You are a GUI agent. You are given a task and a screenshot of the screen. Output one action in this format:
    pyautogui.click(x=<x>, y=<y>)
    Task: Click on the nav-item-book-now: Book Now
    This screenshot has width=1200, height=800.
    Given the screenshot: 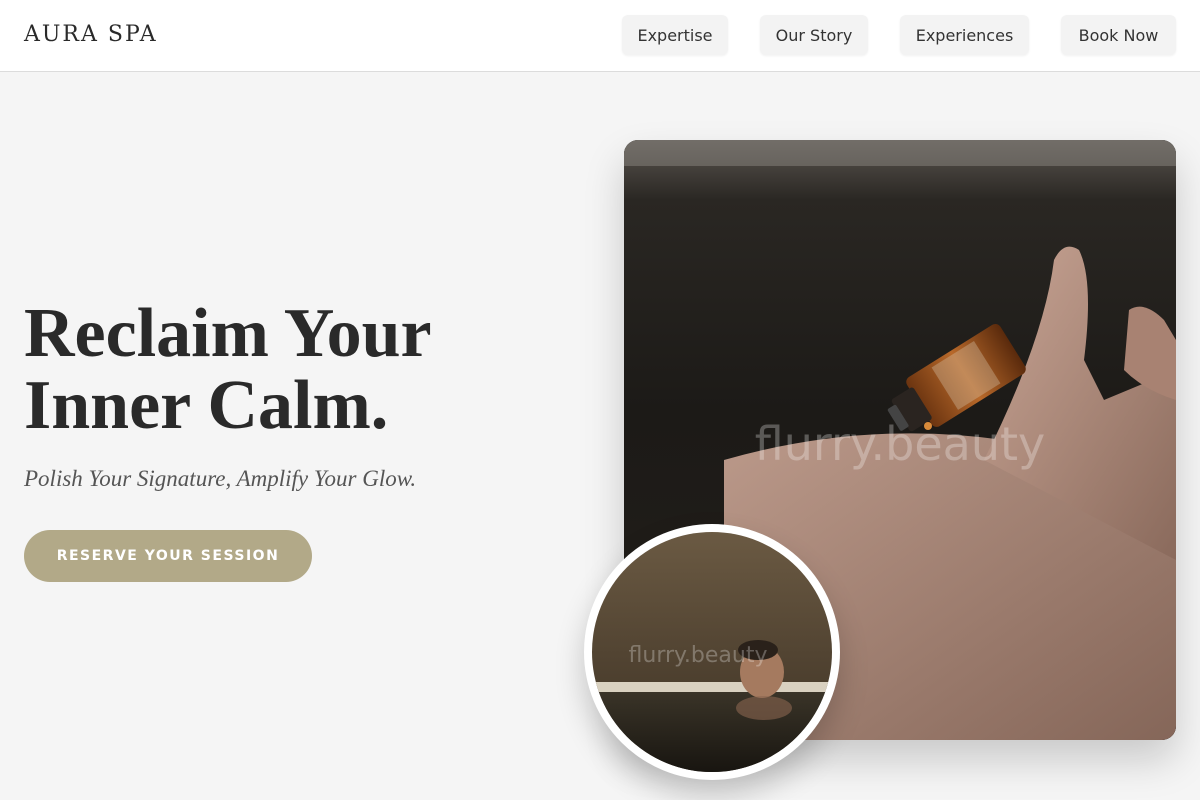 What is the action you would take?
    pyautogui.click(x=1118, y=35)
    